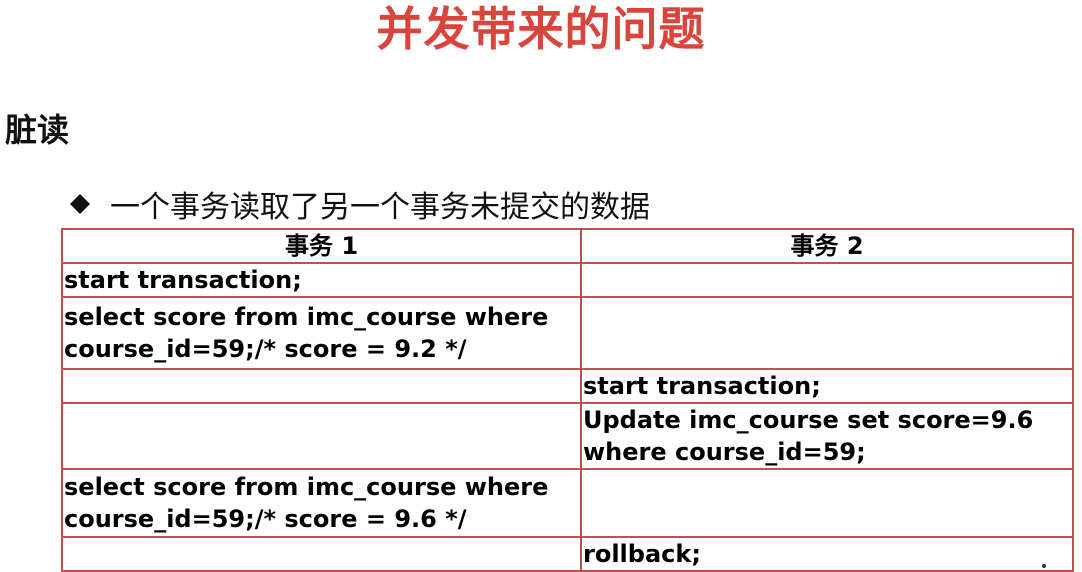 This screenshot has height=572, width=1082. Describe the element at coordinates (380, 207) in the screenshot. I see `bullet-text: 一个事务读取了另一个事务未提交的数据` at that location.